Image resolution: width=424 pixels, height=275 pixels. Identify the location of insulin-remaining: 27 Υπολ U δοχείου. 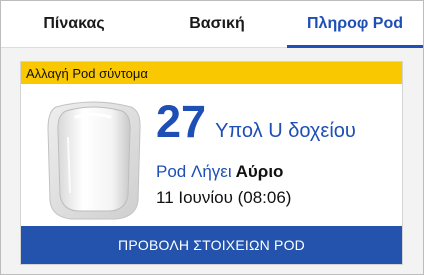
(256, 122).